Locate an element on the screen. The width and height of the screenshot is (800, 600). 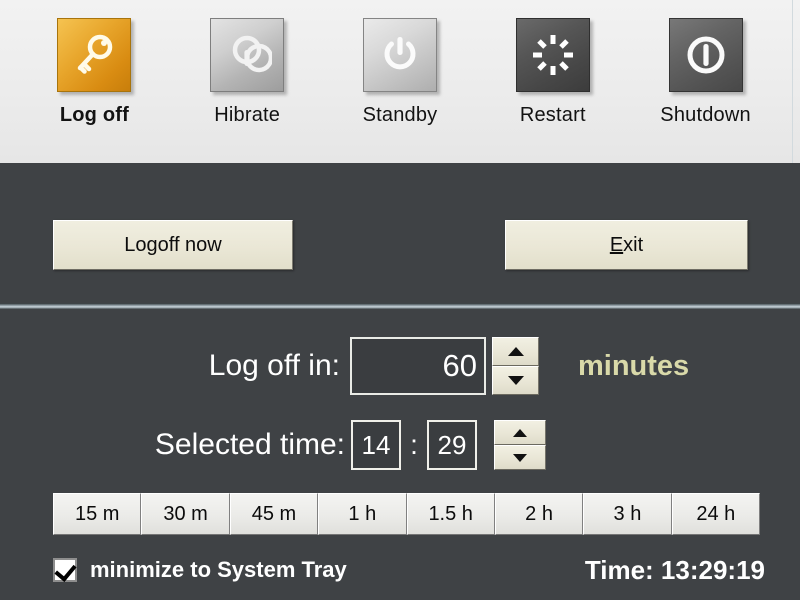
preset-label: 3 h is located at coordinates (627, 513).